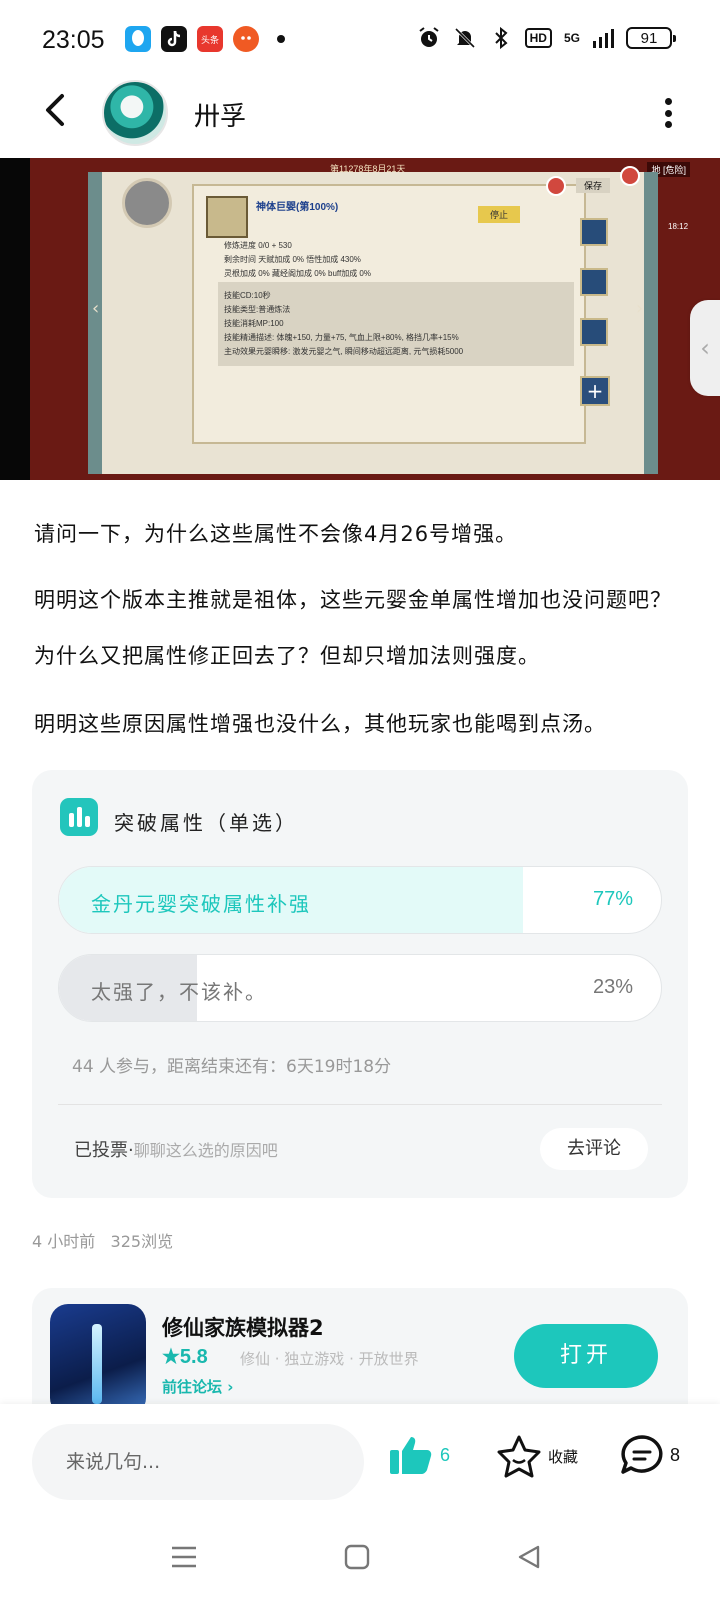 Image resolution: width=720 pixels, height=1607 pixels. What do you see at coordinates (205, 1150) in the screenshot?
I see `voted-hint: 聊聊这么选的原因吧` at bounding box center [205, 1150].